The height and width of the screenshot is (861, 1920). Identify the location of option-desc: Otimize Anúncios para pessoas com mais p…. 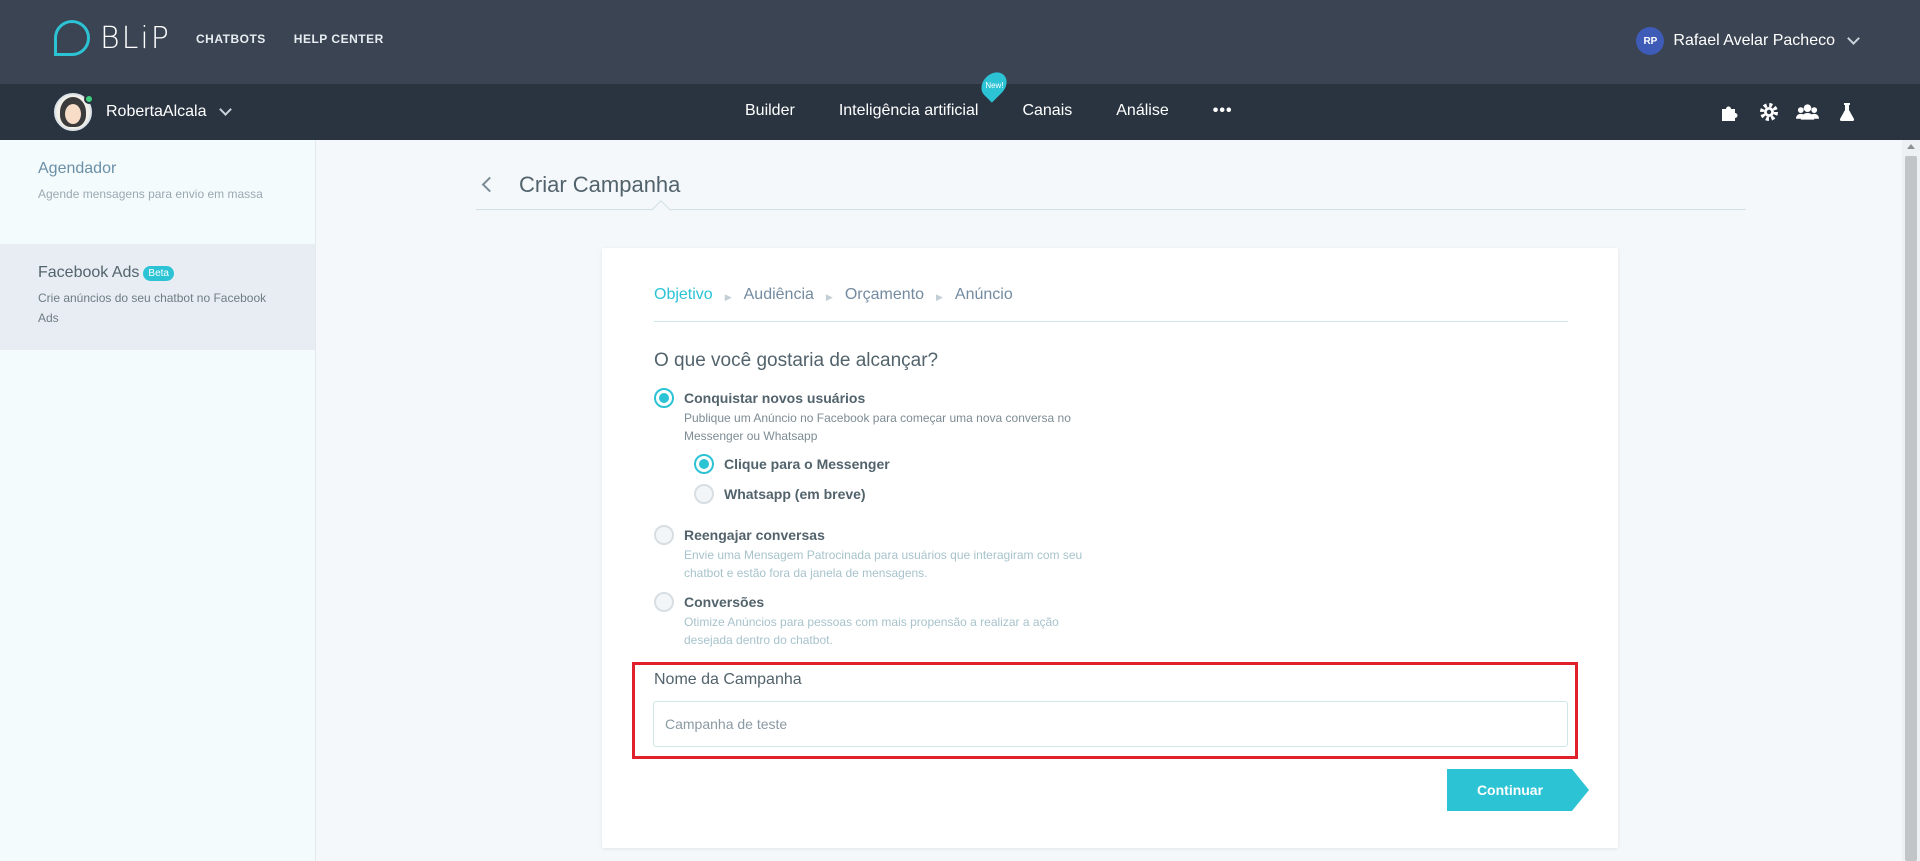
(871, 631).